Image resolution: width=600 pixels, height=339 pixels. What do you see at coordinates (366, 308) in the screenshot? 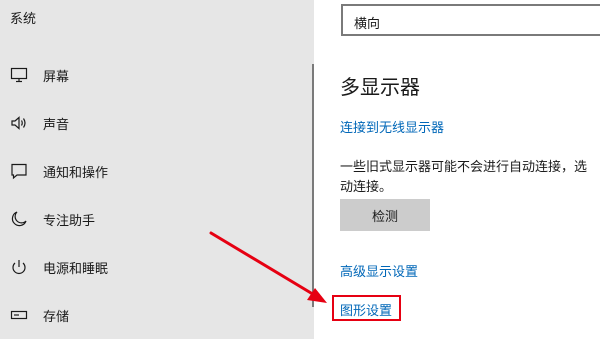
I see `annotation-highlight-box` at bounding box center [366, 308].